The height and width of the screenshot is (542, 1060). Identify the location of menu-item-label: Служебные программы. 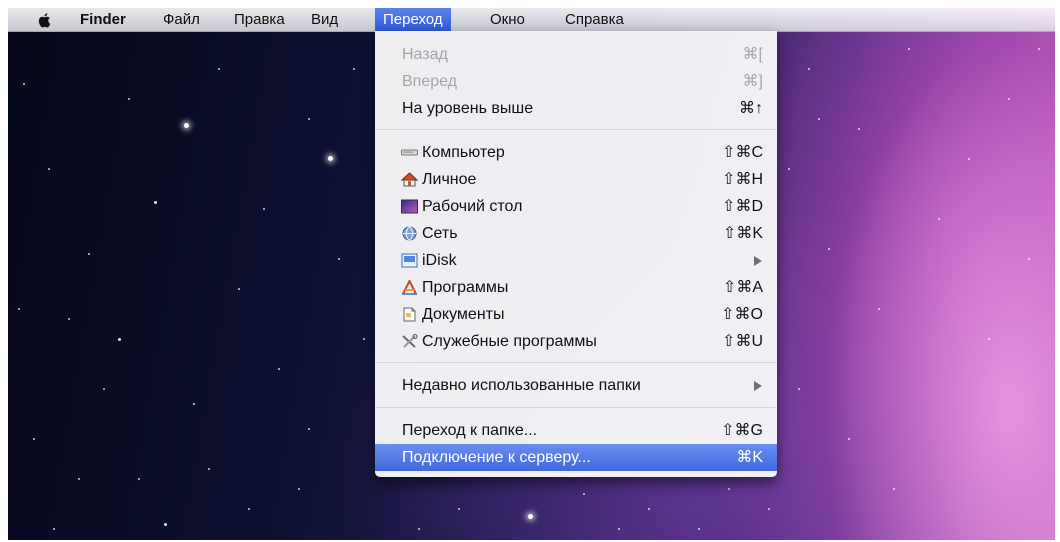
(509, 341).